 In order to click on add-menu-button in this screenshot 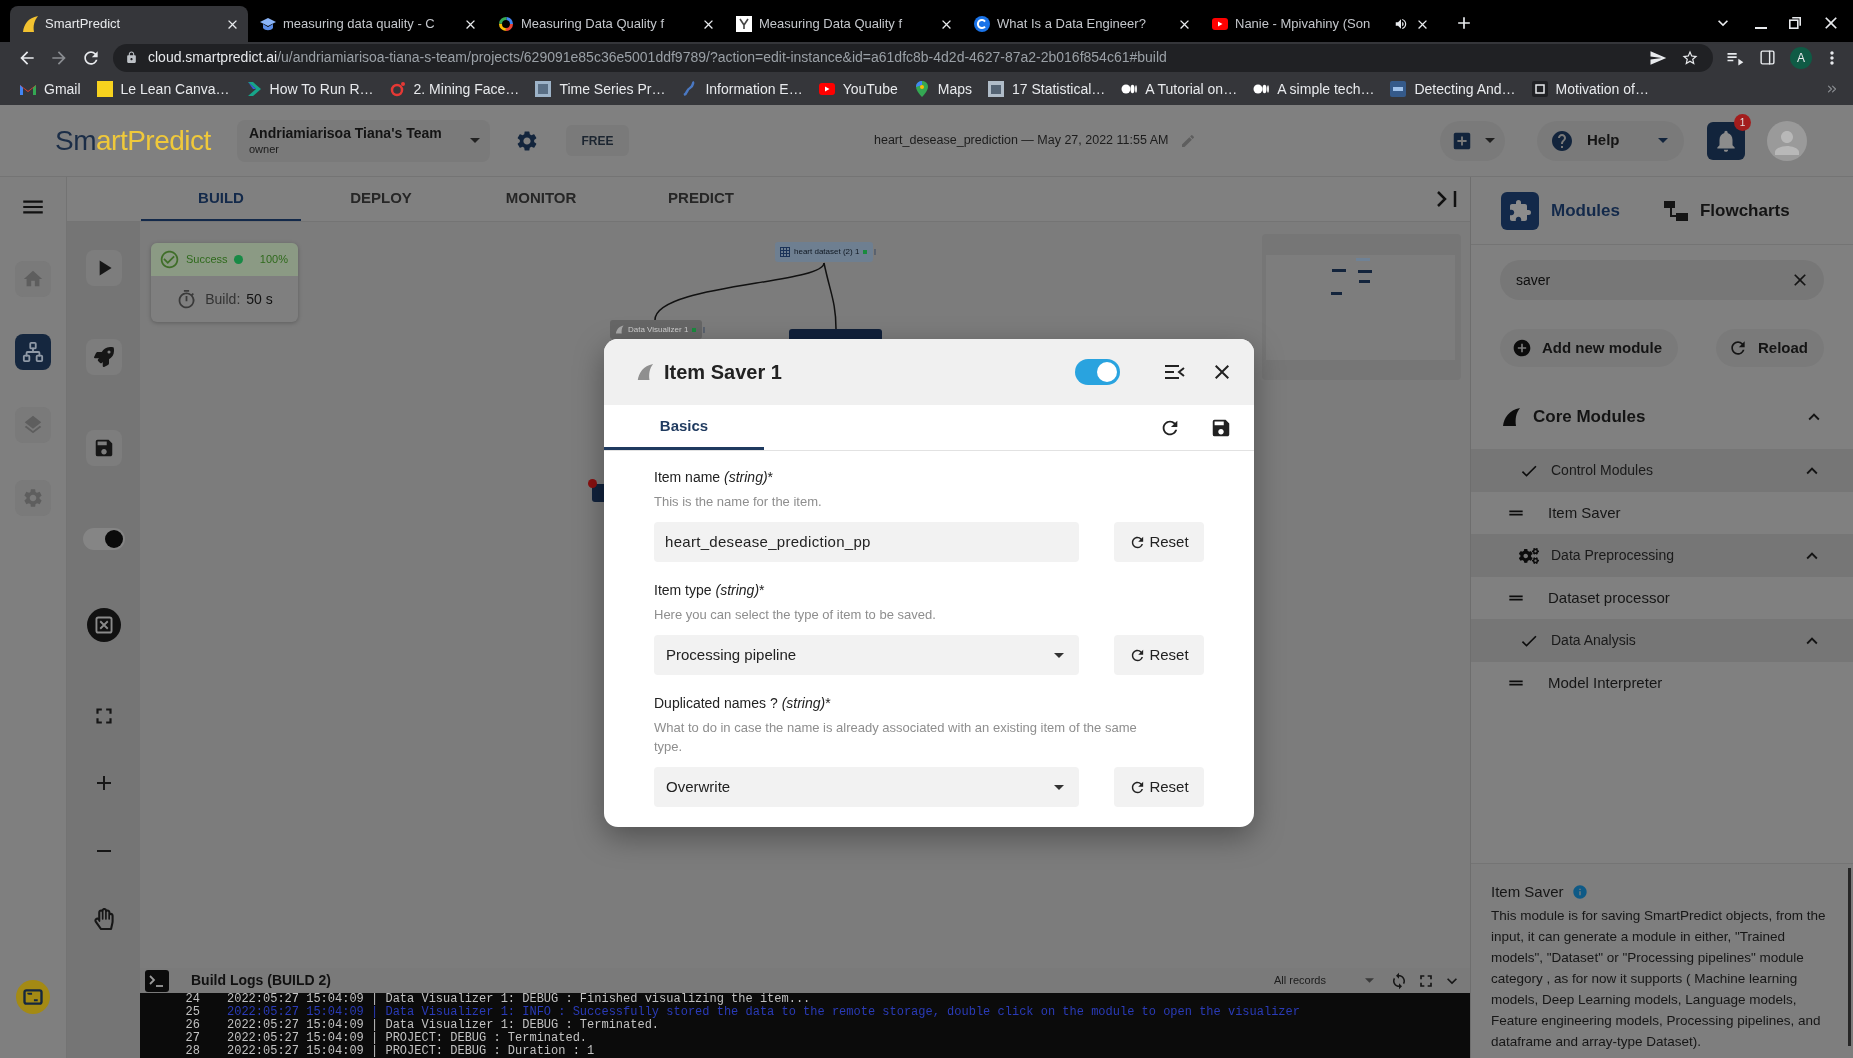, I will do `click(1472, 140)`.